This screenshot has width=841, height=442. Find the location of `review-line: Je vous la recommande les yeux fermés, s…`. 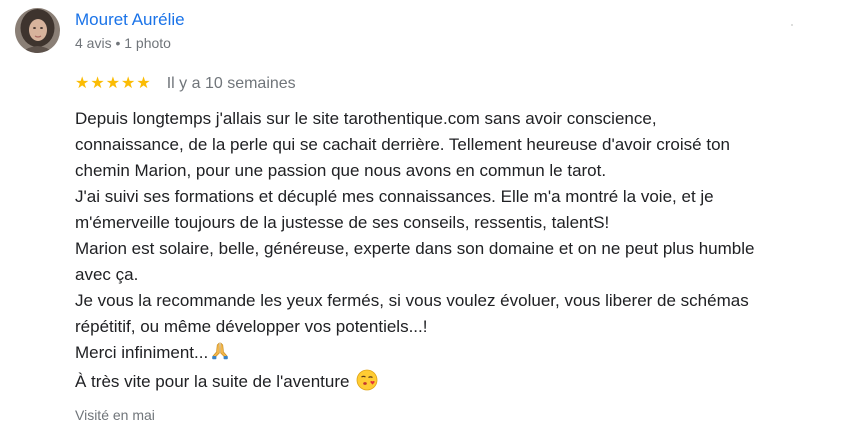

review-line: Je vous la recommande les yeux fermés, s… is located at coordinates (412, 300).